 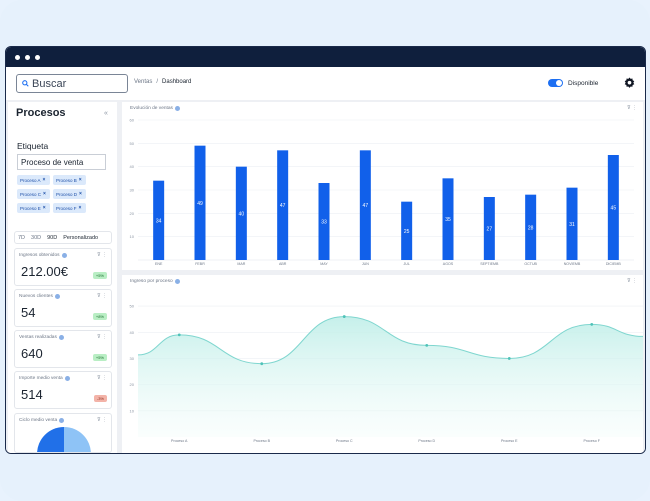 I want to click on bar-value-label: 45, so click(x=614, y=209).